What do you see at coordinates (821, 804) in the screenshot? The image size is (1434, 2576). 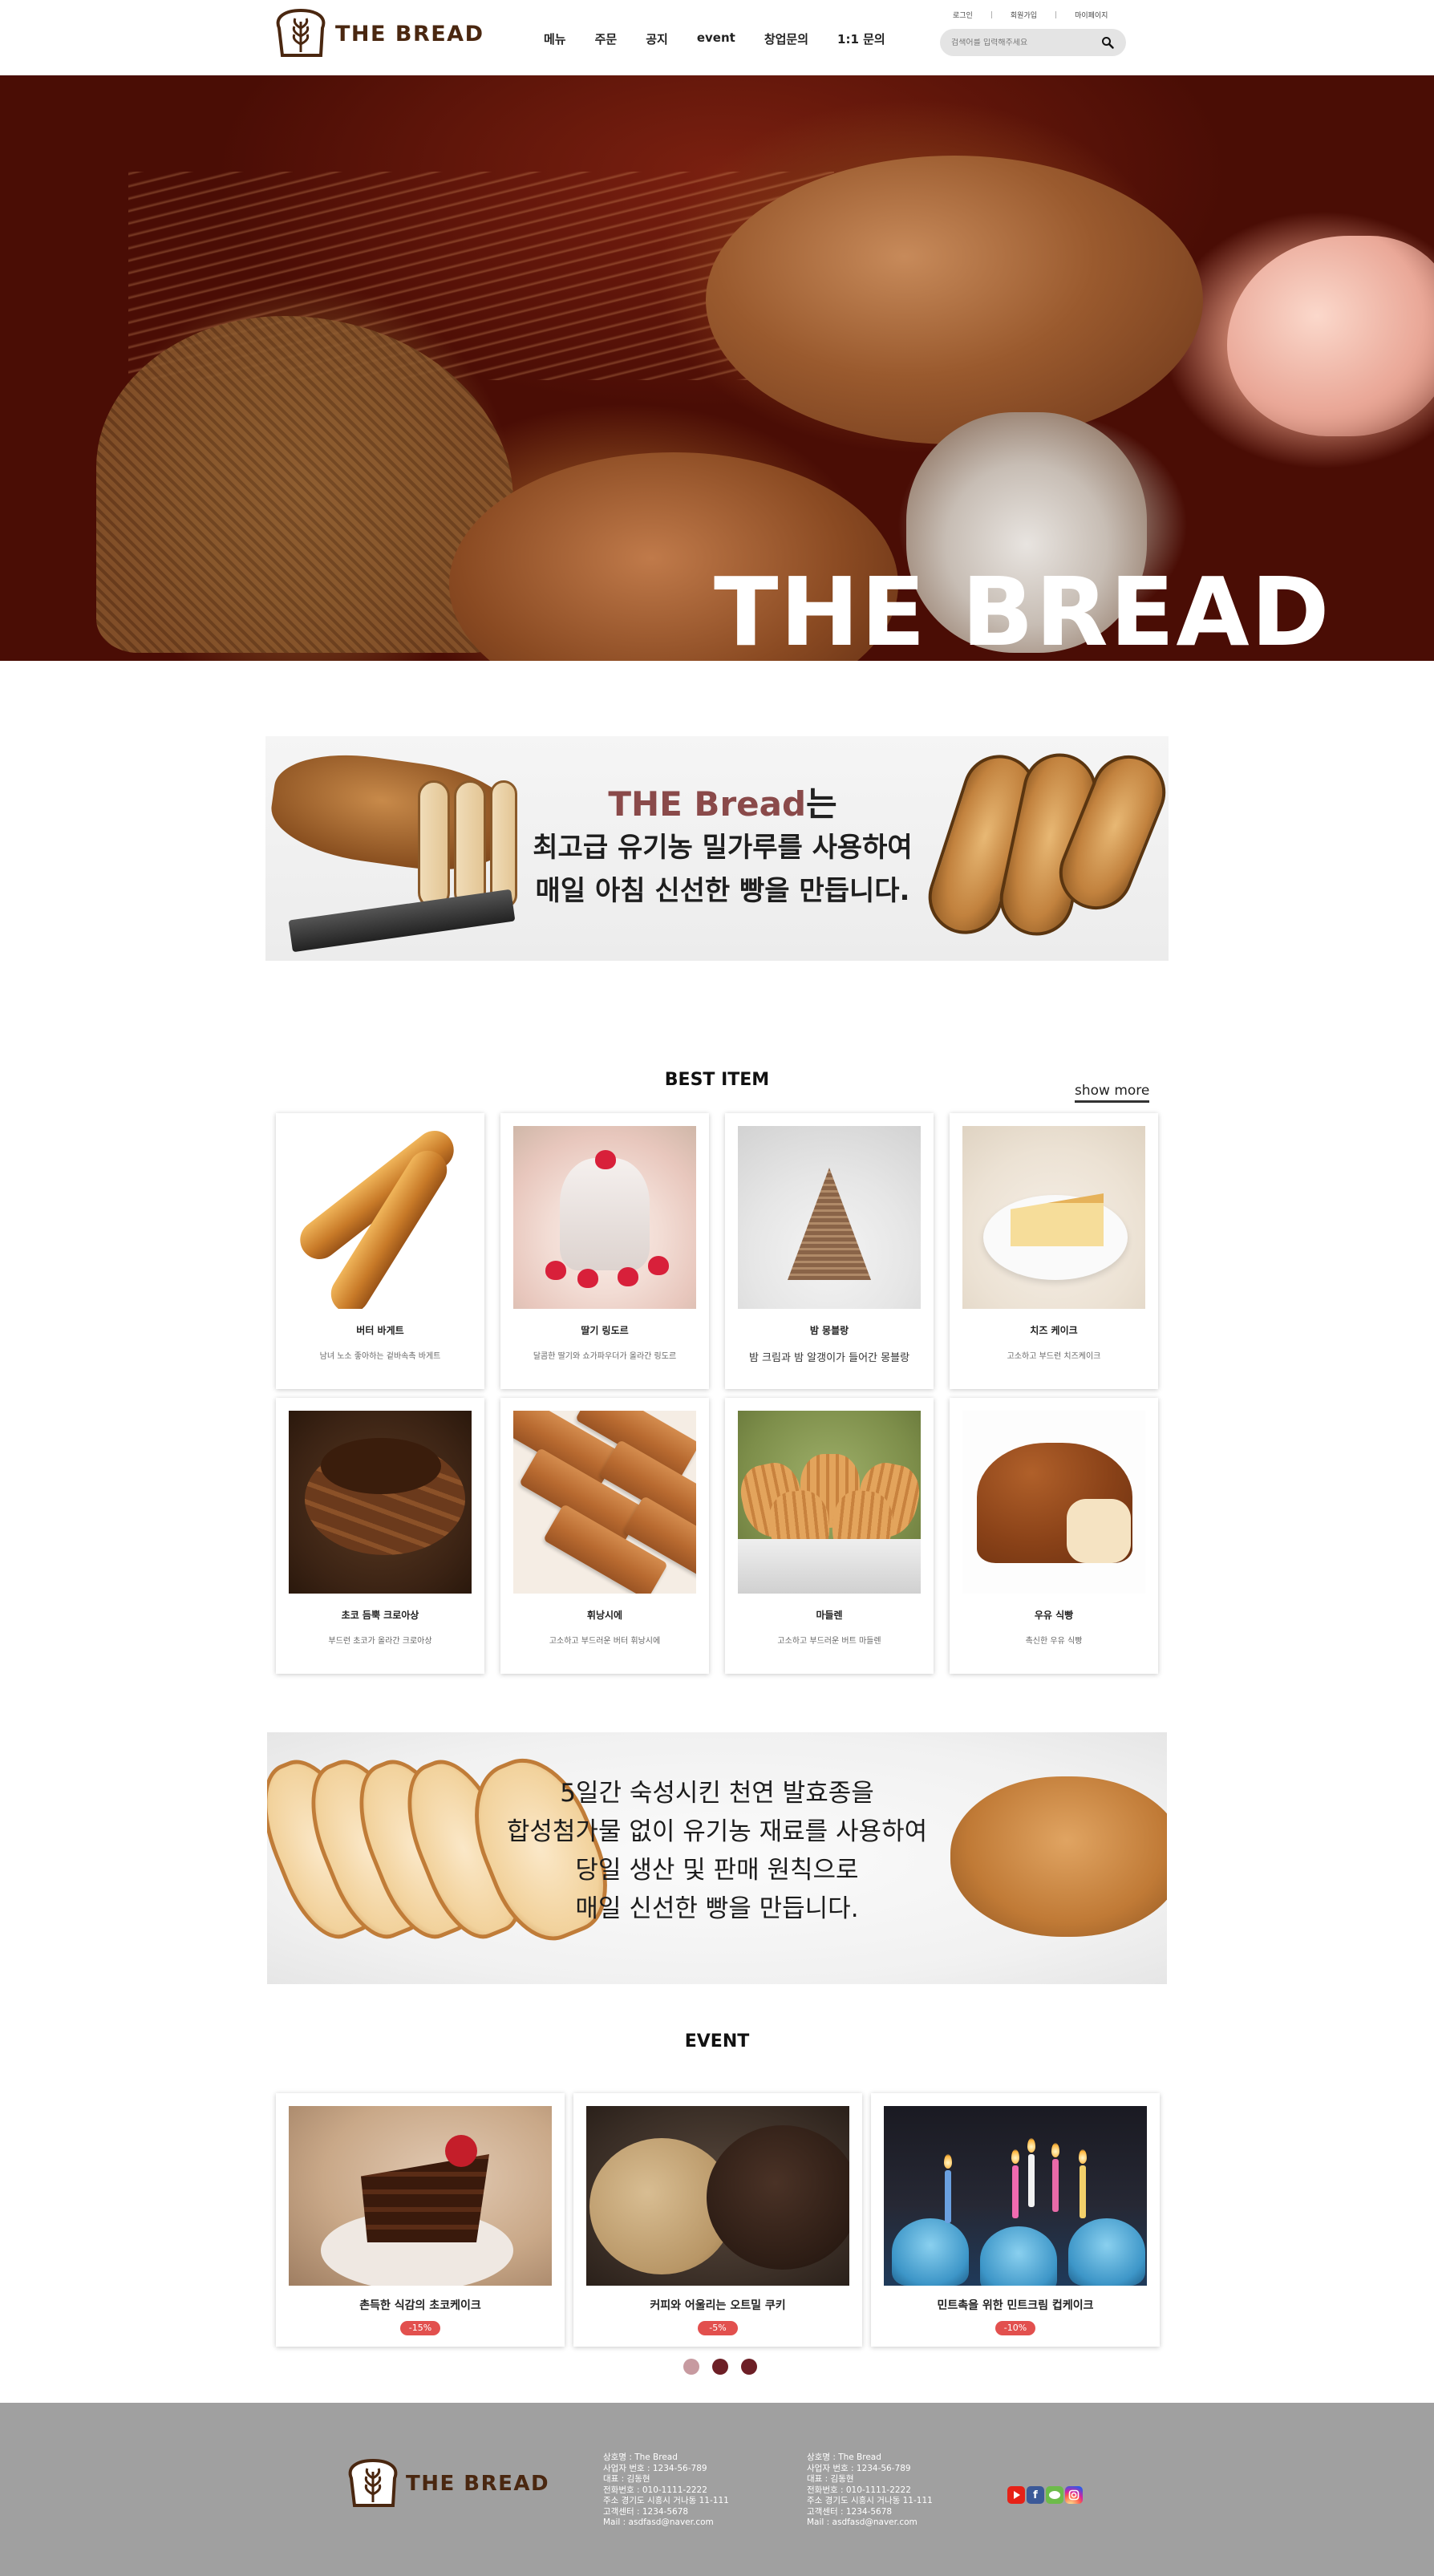 I see `banner-brand-suffix: 는` at bounding box center [821, 804].